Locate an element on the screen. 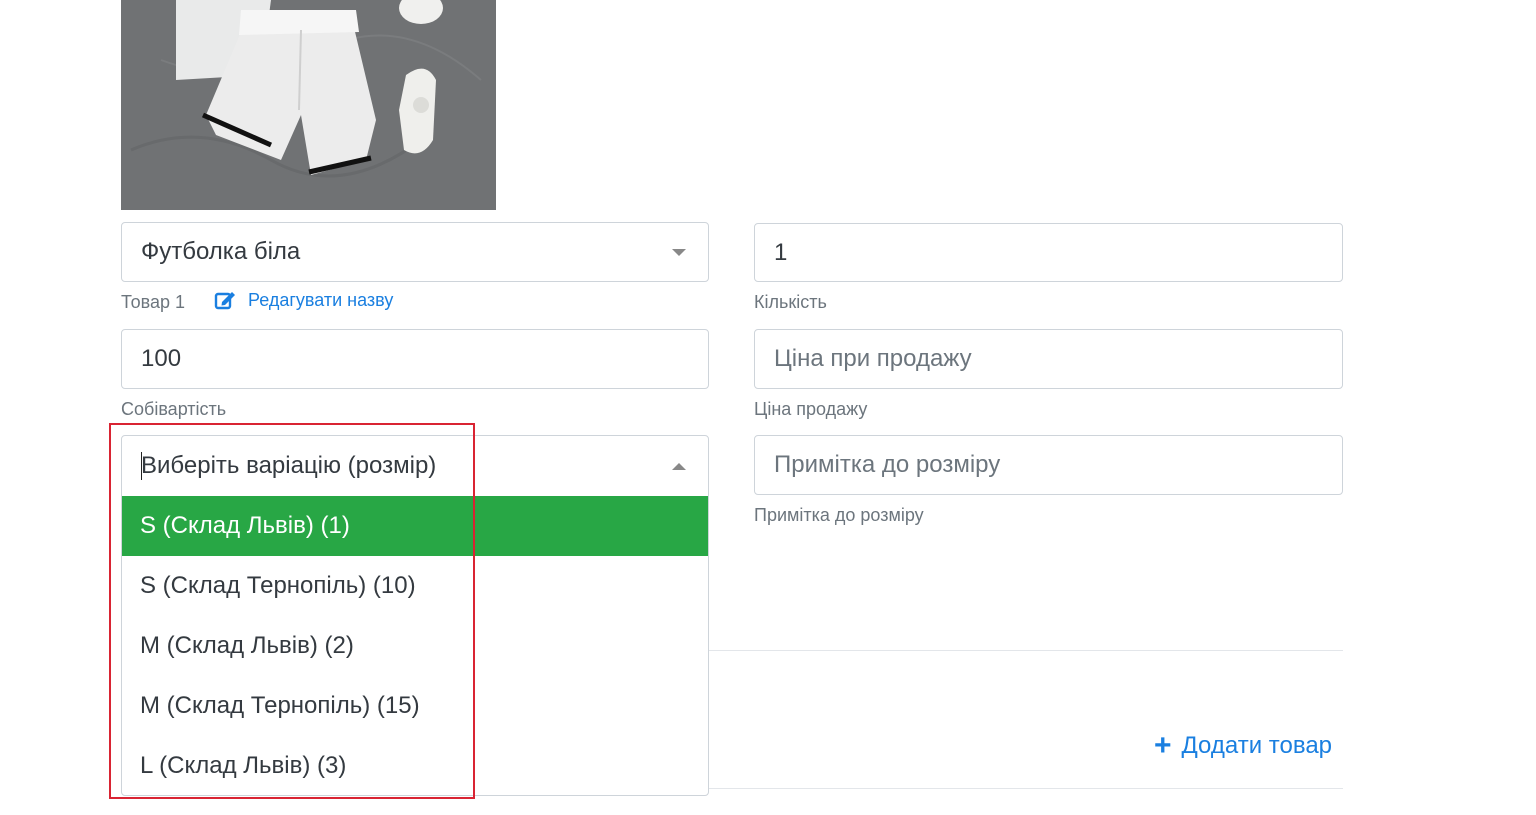 This screenshot has height=815, width=1536. edit-name-label: Редагувати назву is located at coordinates (321, 299).